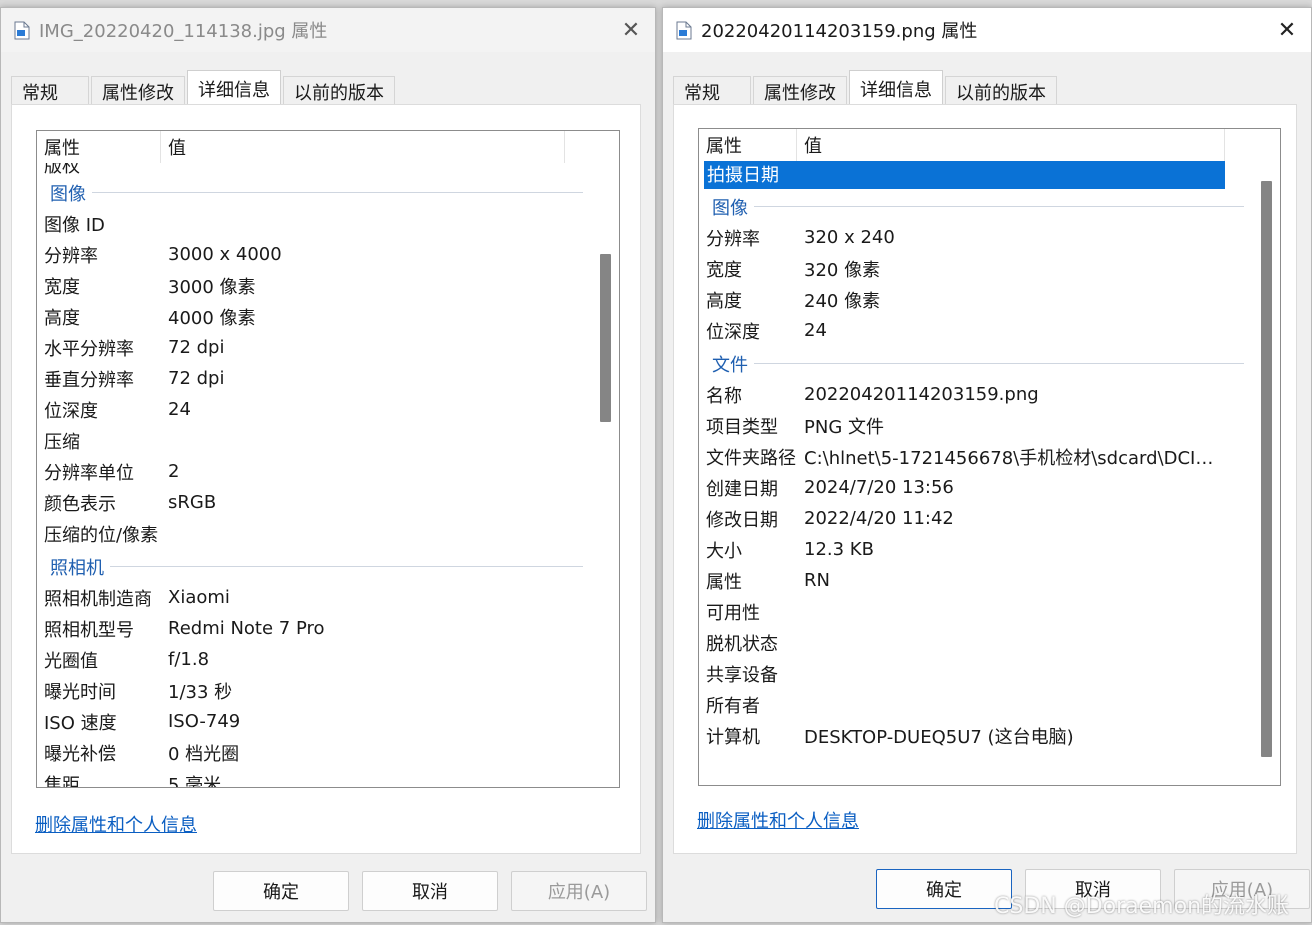 Image resolution: width=1312 pixels, height=925 pixels. What do you see at coordinates (315, 223) in the screenshot?
I see `list-item: 图像 ID` at bounding box center [315, 223].